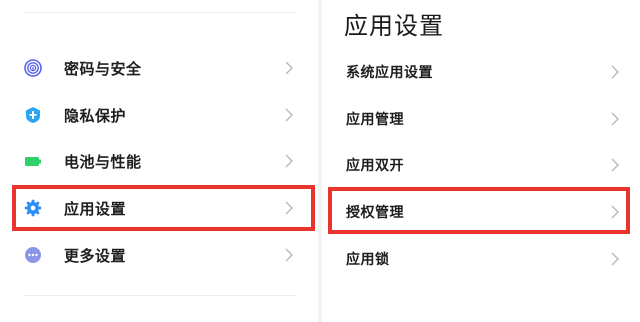 The image size is (640, 322). What do you see at coordinates (162, 68) in the screenshot?
I see `menu-item-password-security: 密码与安全` at bounding box center [162, 68].